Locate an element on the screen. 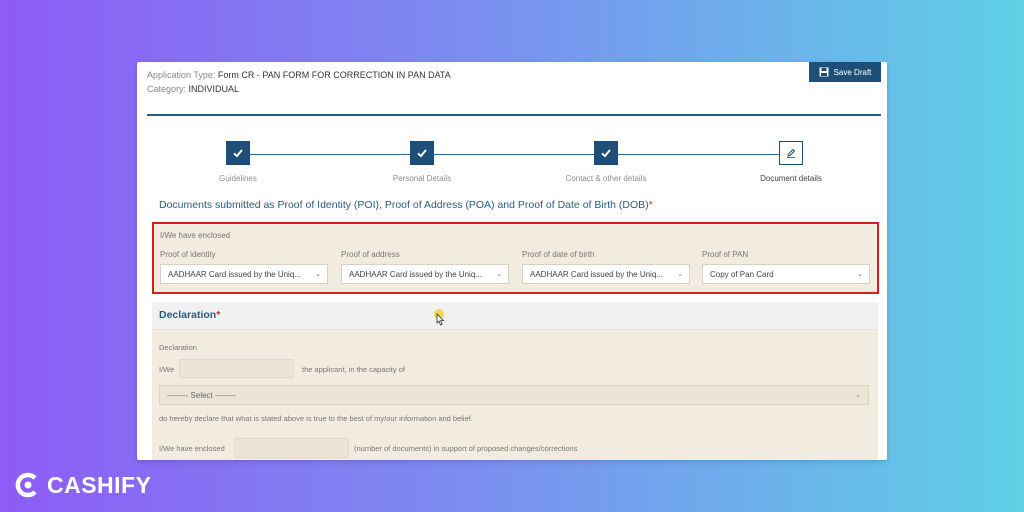 This screenshot has height=512, width=1024. declaration-title-text: Declaration is located at coordinates (188, 315).